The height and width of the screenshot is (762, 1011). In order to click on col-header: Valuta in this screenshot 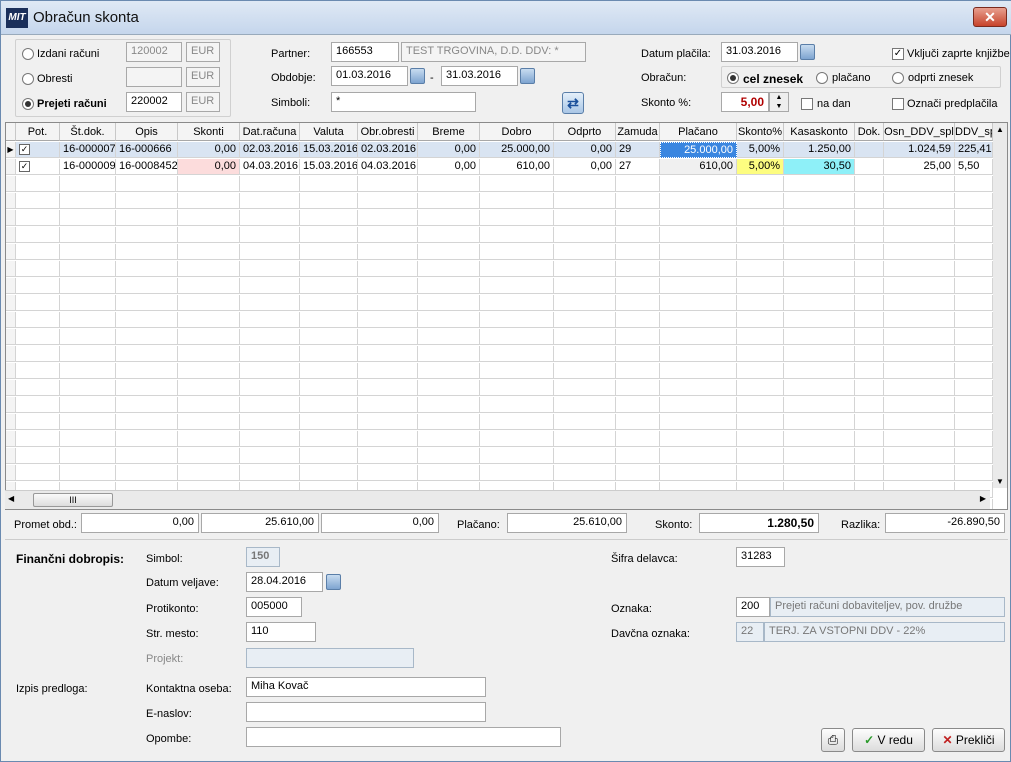, I will do `click(329, 132)`.